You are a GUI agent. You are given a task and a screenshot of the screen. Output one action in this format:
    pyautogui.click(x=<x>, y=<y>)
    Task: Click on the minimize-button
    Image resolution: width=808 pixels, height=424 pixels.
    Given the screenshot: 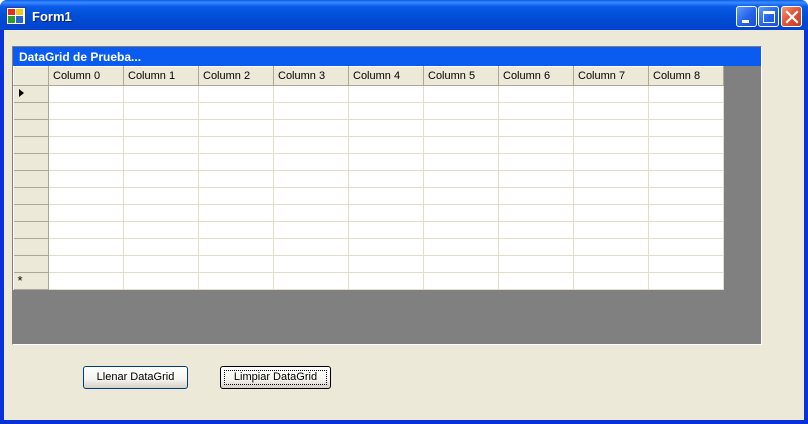 What is the action you would take?
    pyautogui.click(x=746, y=16)
    